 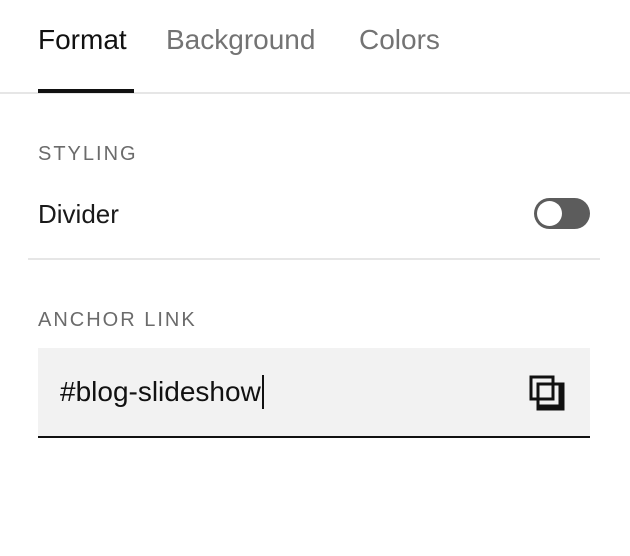 I want to click on text-caret, so click(x=262, y=391).